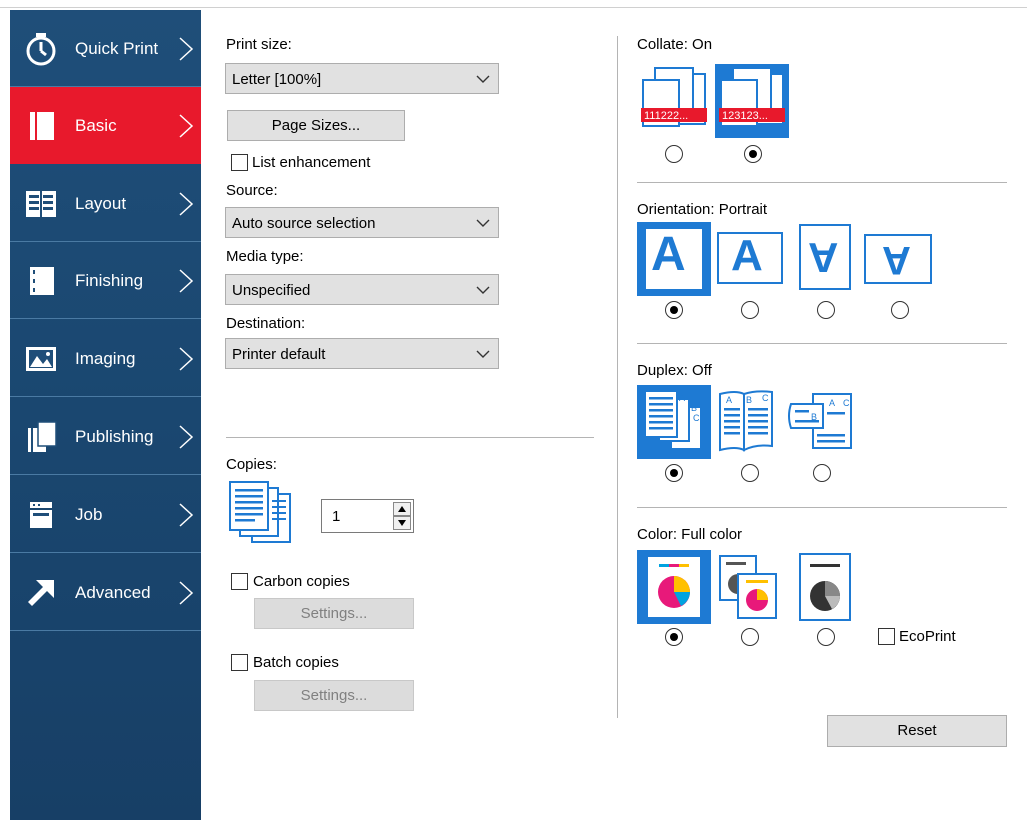 The image size is (1027, 820). I want to click on arrow-upright-icon, so click(41, 593).